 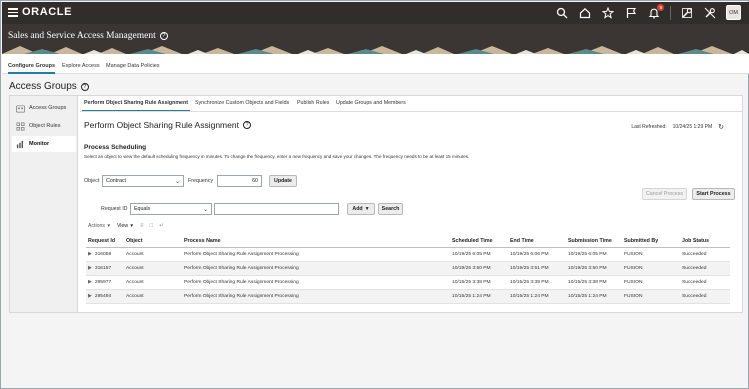 What do you see at coordinates (687, 13) in the screenshot?
I see `tools-icon` at bounding box center [687, 13].